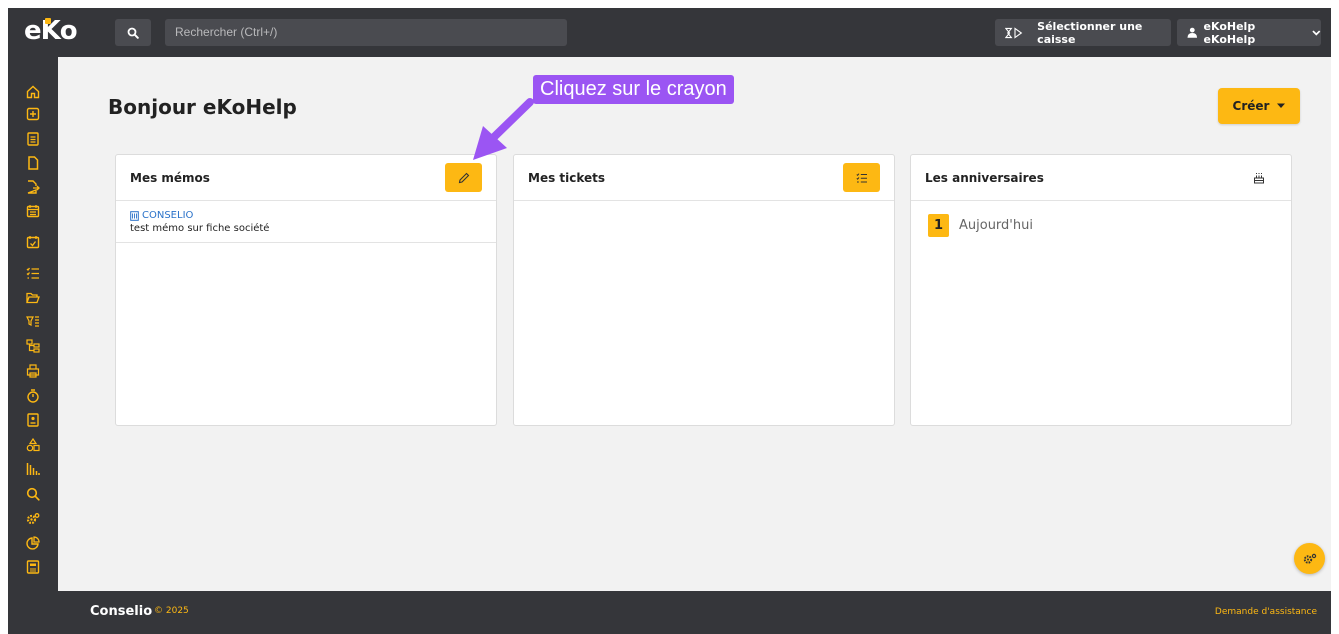 This screenshot has width=1339, height=634. Describe the element at coordinates (1251, 106) in the screenshot. I see `create-button-label: Créer` at that location.